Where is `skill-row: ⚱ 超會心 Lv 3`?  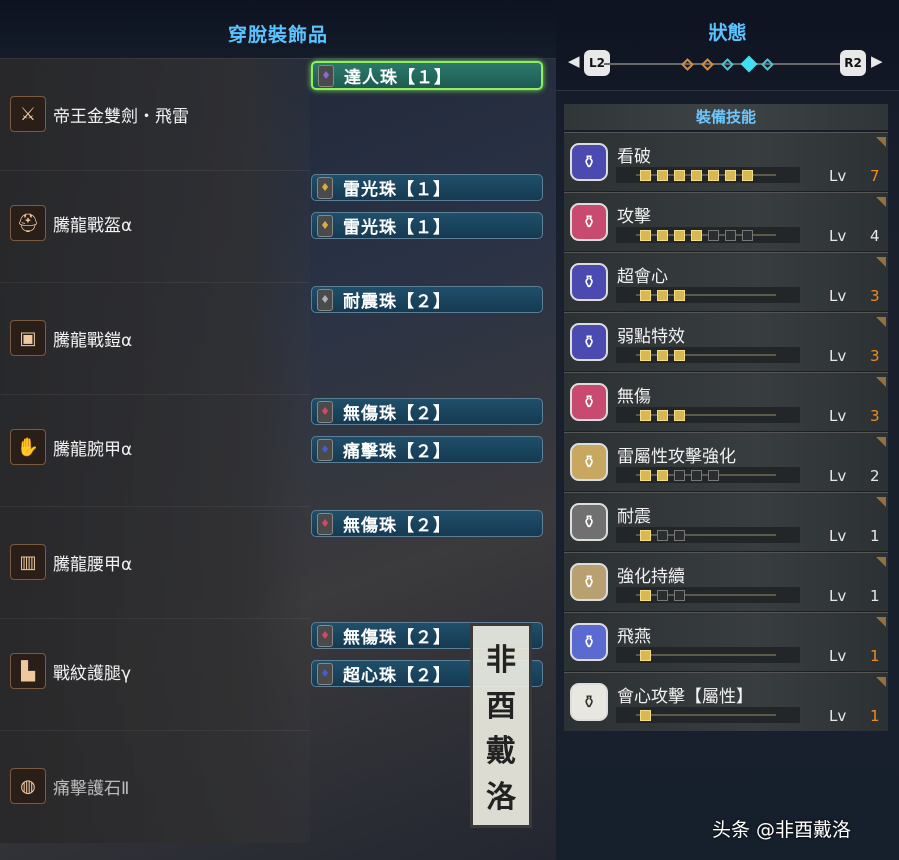 skill-row: ⚱ 超會心 Lv 3 is located at coordinates (726, 281).